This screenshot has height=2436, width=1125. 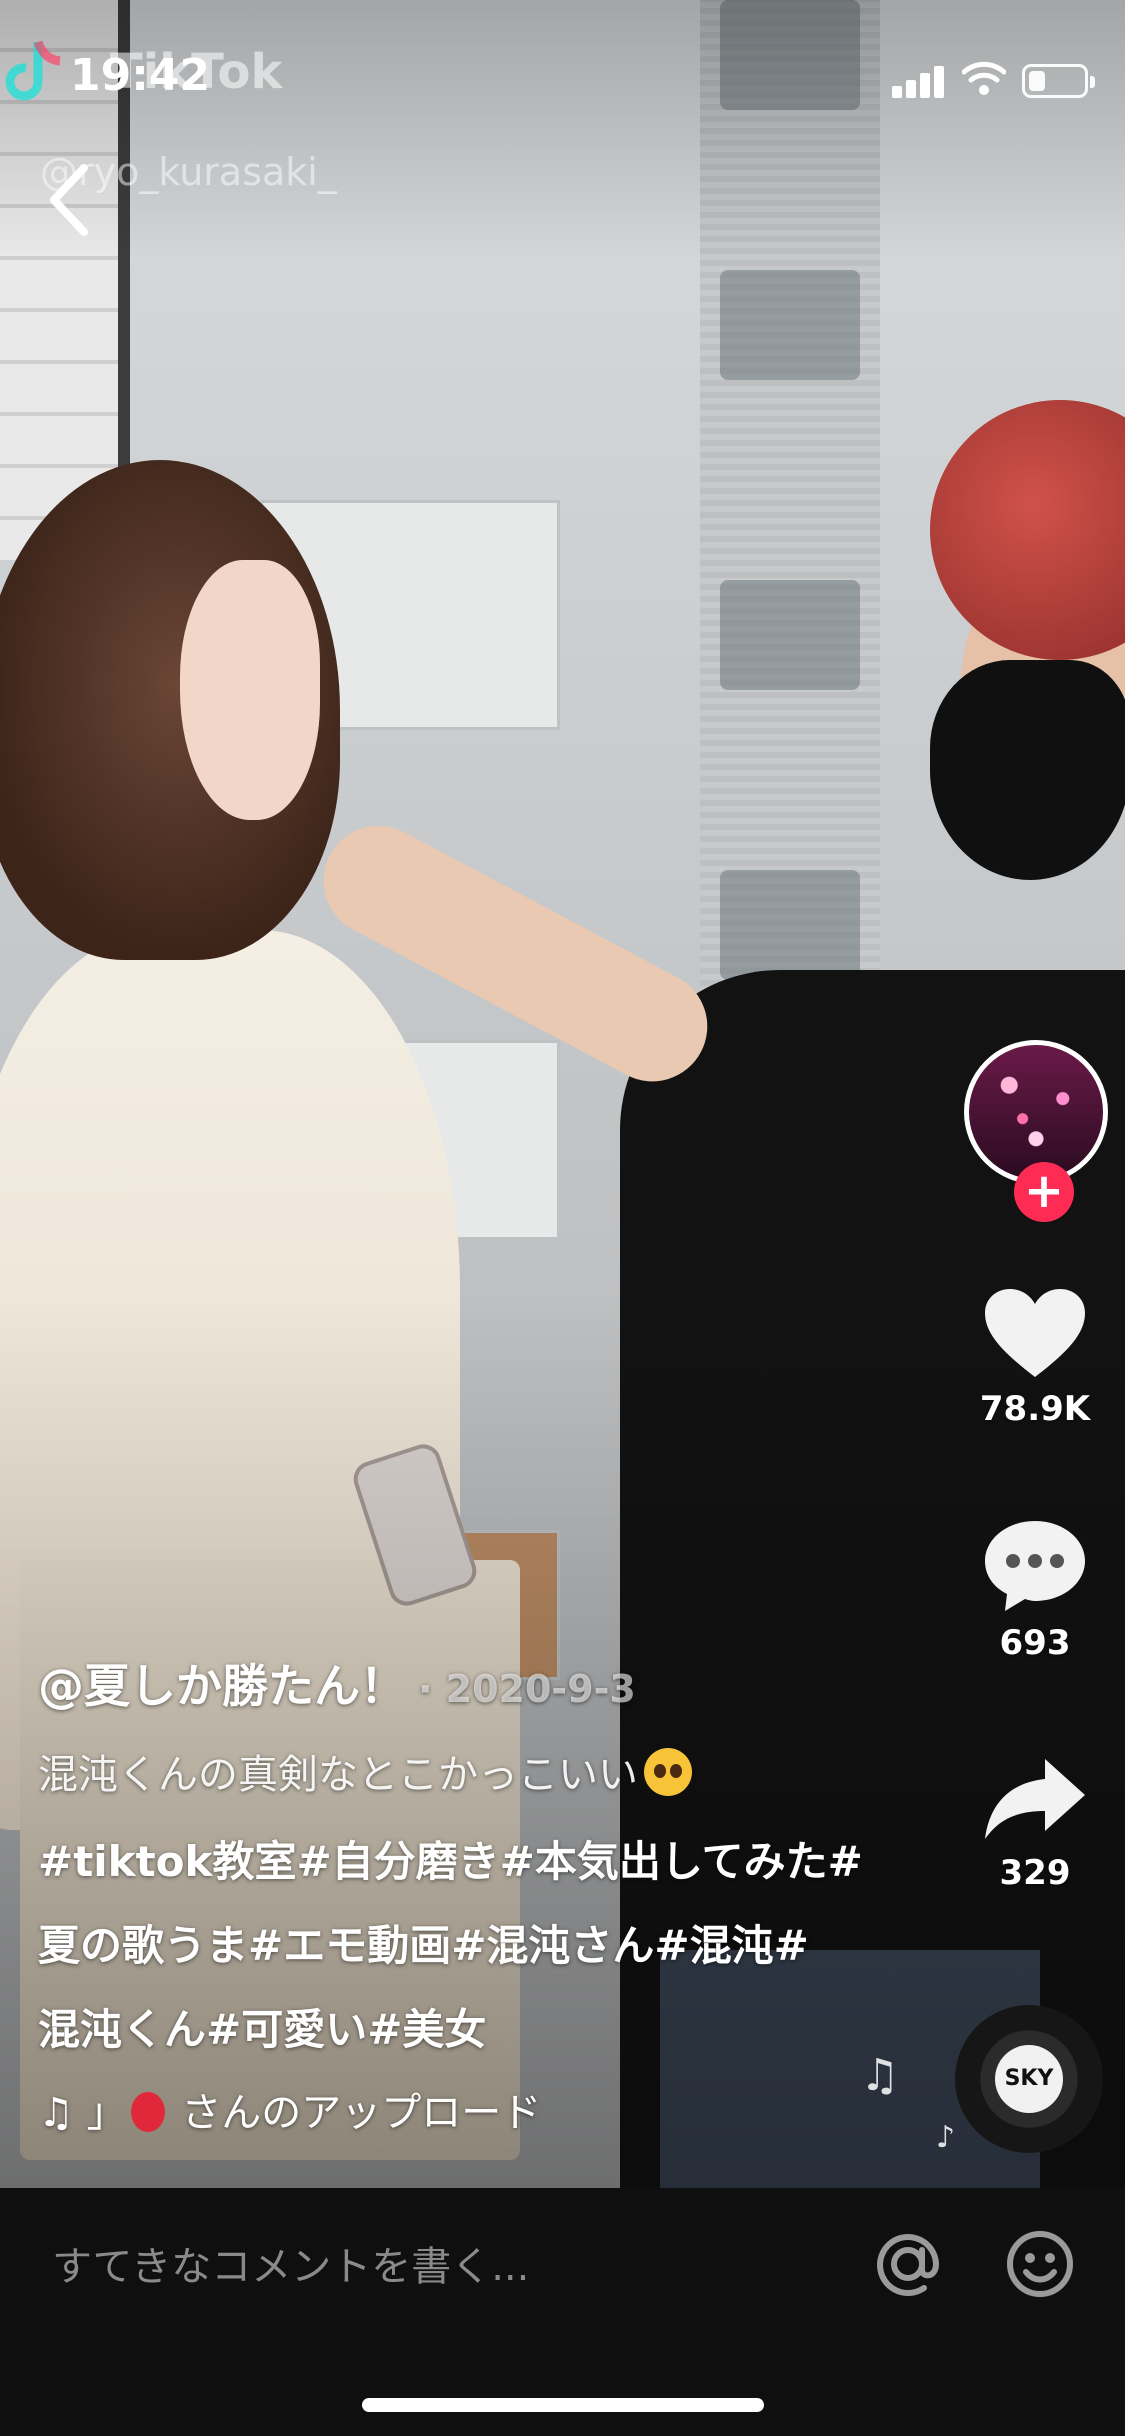 What do you see at coordinates (147, 2112) in the screenshot?
I see `balloon-emoji-icon` at bounding box center [147, 2112].